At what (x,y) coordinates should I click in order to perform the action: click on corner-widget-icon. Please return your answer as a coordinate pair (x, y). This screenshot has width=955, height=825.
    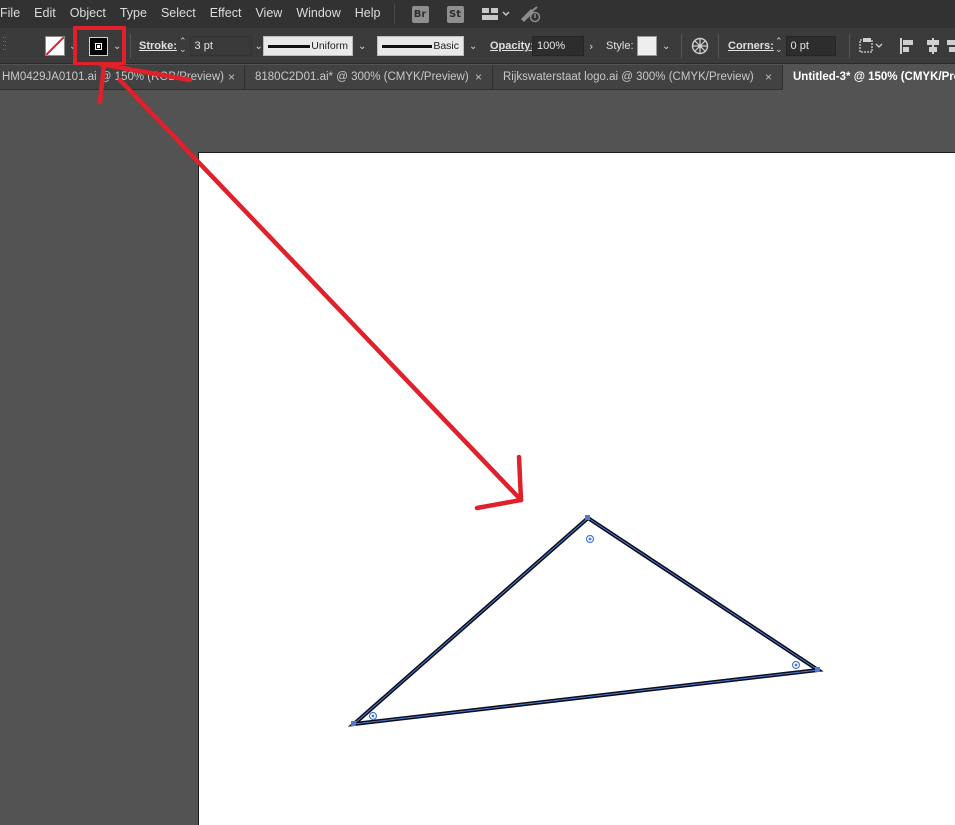
    Looking at the image, I should click on (584, 627).